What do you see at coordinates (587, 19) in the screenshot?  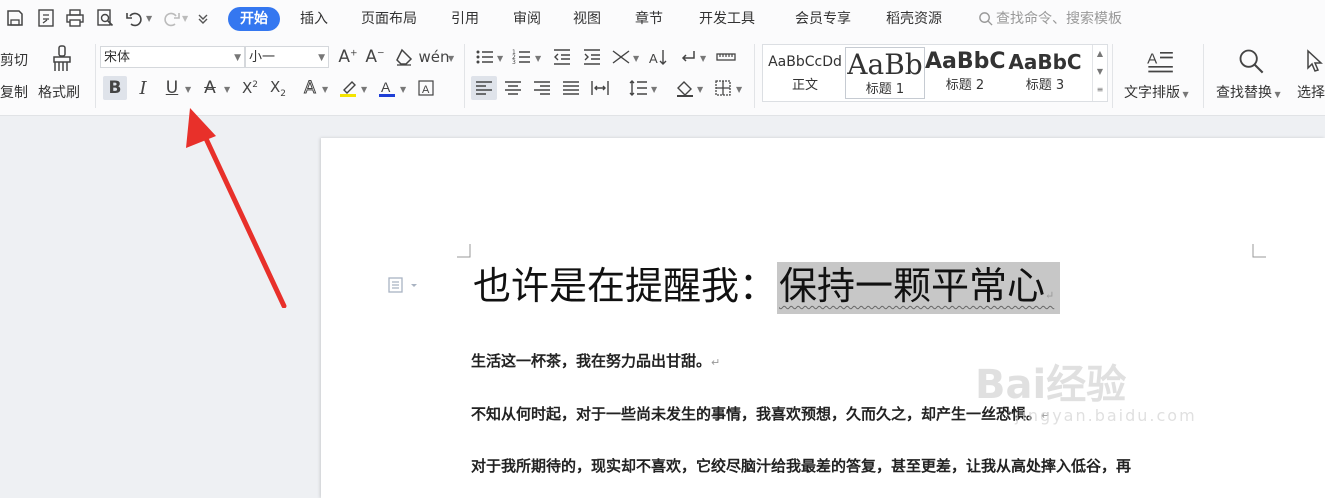 I see `tab-view: 视图` at bounding box center [587, 19].